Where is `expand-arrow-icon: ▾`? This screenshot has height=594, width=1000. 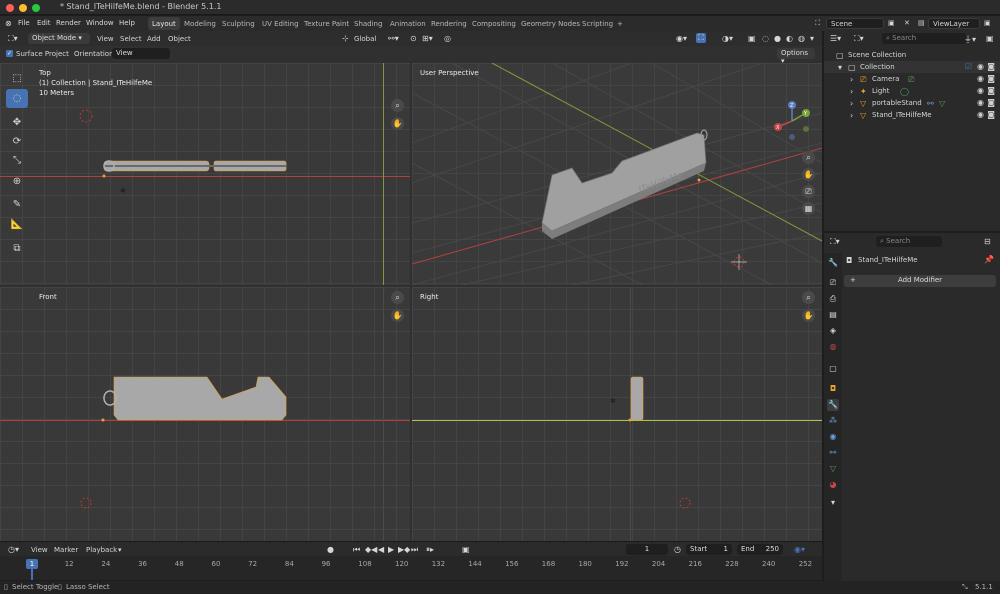 expand-arrow-icon: ▾ is located at coordinates (840, 67).